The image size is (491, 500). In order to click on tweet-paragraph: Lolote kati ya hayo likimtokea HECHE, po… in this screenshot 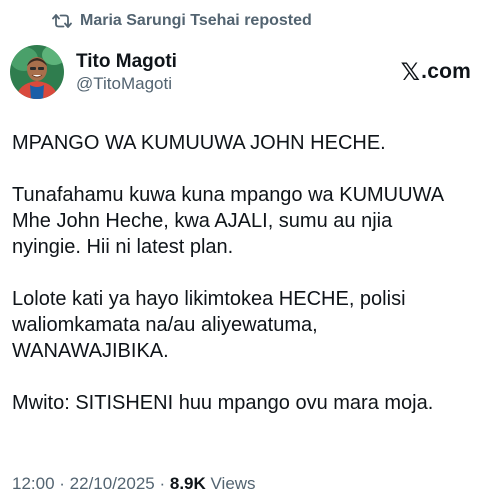, I will do `click(209, 325)`.